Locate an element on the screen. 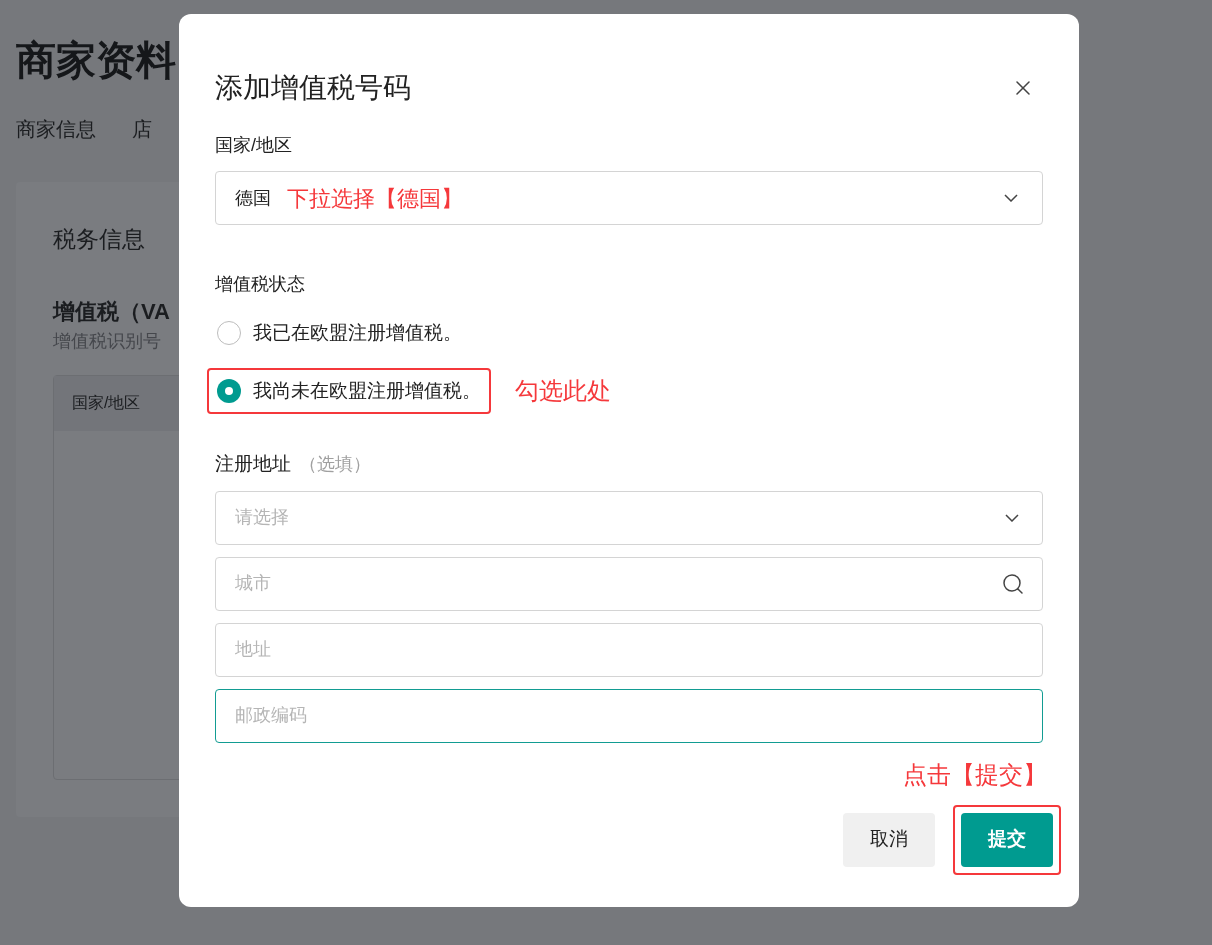 The height and width of the screenshot is (945, 1212). radio-row: 我已在欧盟注册增值税。 is located at coordinates (339, 333).